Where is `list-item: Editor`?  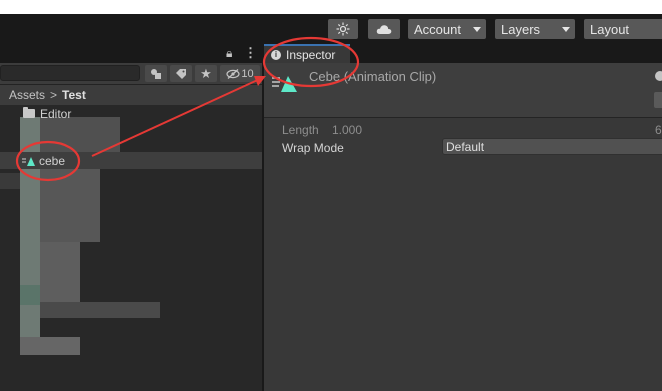 list-item: Editor is located at coordinates (131, 113).